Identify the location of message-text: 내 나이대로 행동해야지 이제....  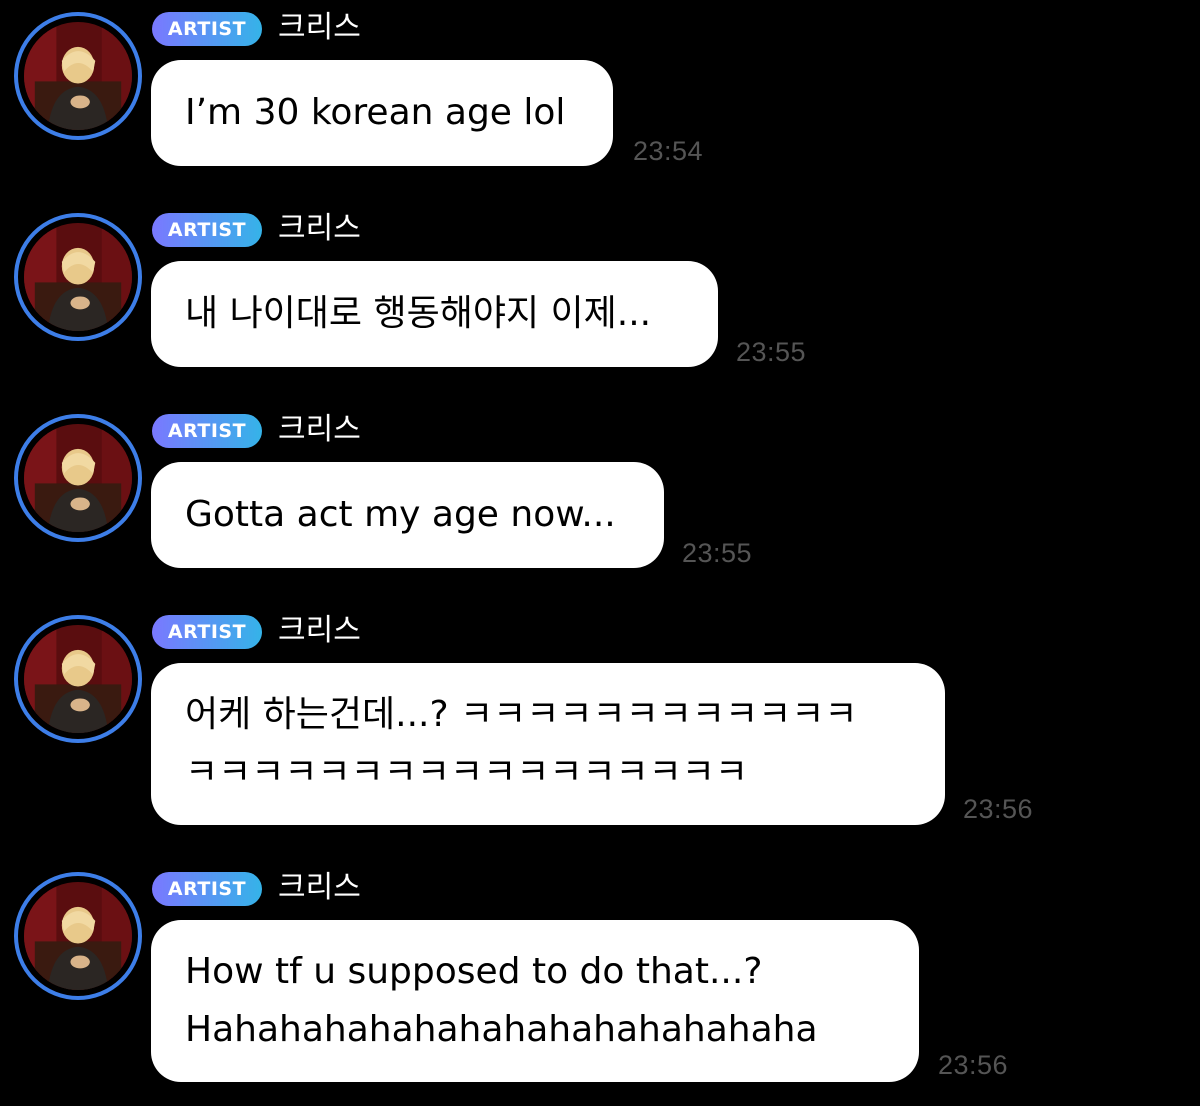
(418, 313).